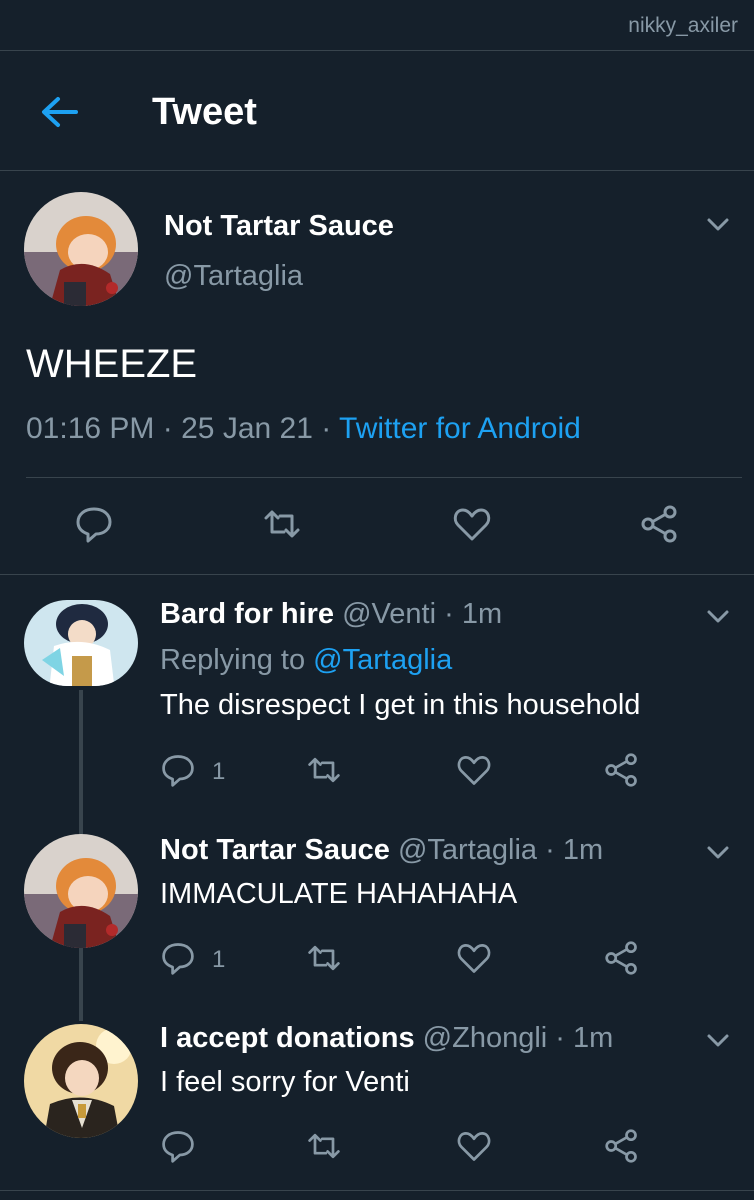  What do you see at coordinates (377, 574) in the screenshot?
I see `tweet-divider` at bounding box center [377, 574].